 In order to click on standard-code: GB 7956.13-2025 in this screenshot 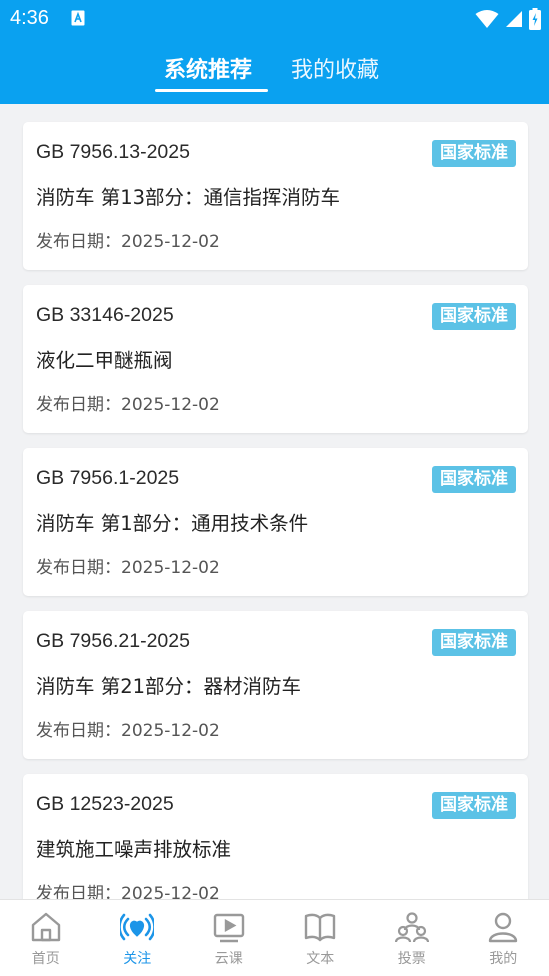, I will do `click(113, 152)`.